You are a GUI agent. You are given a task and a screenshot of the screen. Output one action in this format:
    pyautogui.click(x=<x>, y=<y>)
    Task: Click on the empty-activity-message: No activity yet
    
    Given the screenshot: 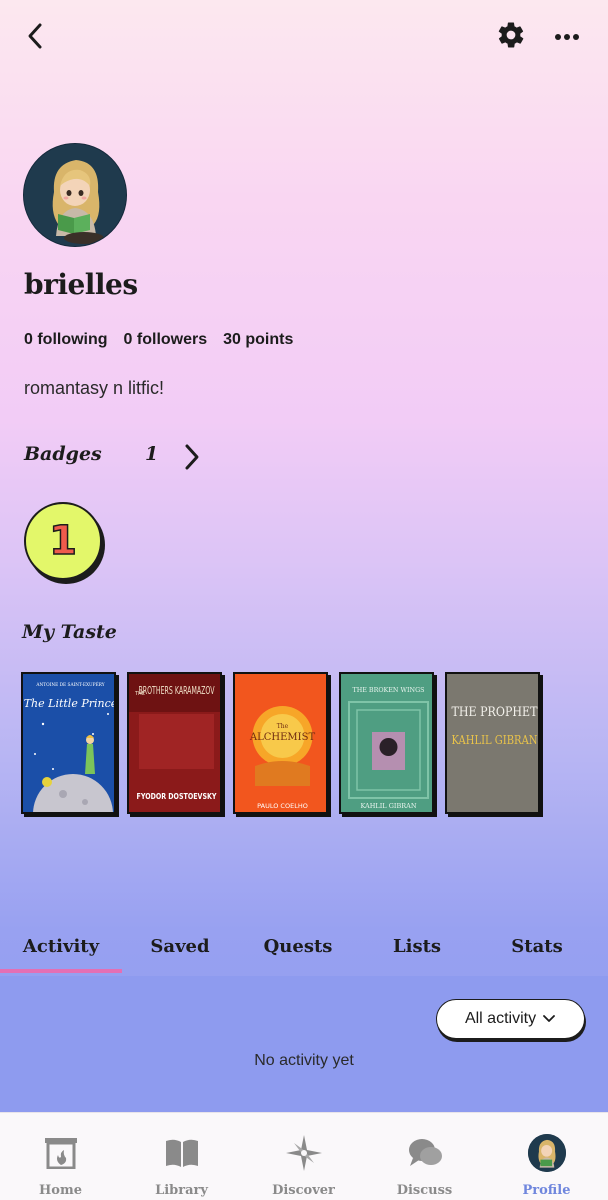 What is the action you would take?
    pyautogui.click(x=304, y=1060)
    